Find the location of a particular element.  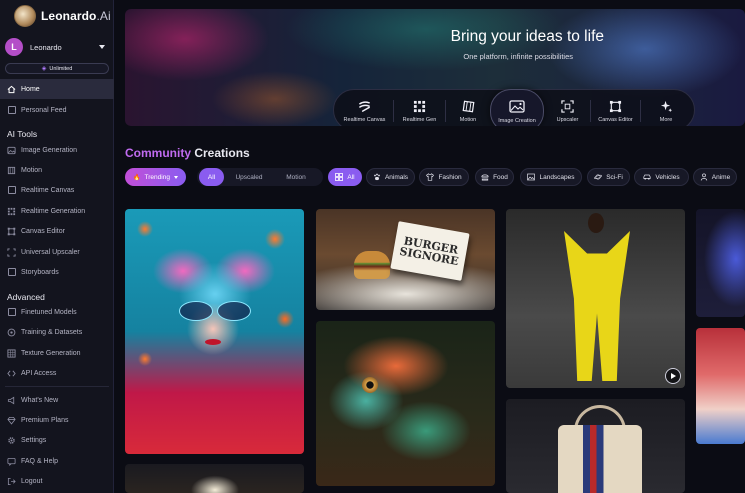

model-head is located at coordinates (596, 223).